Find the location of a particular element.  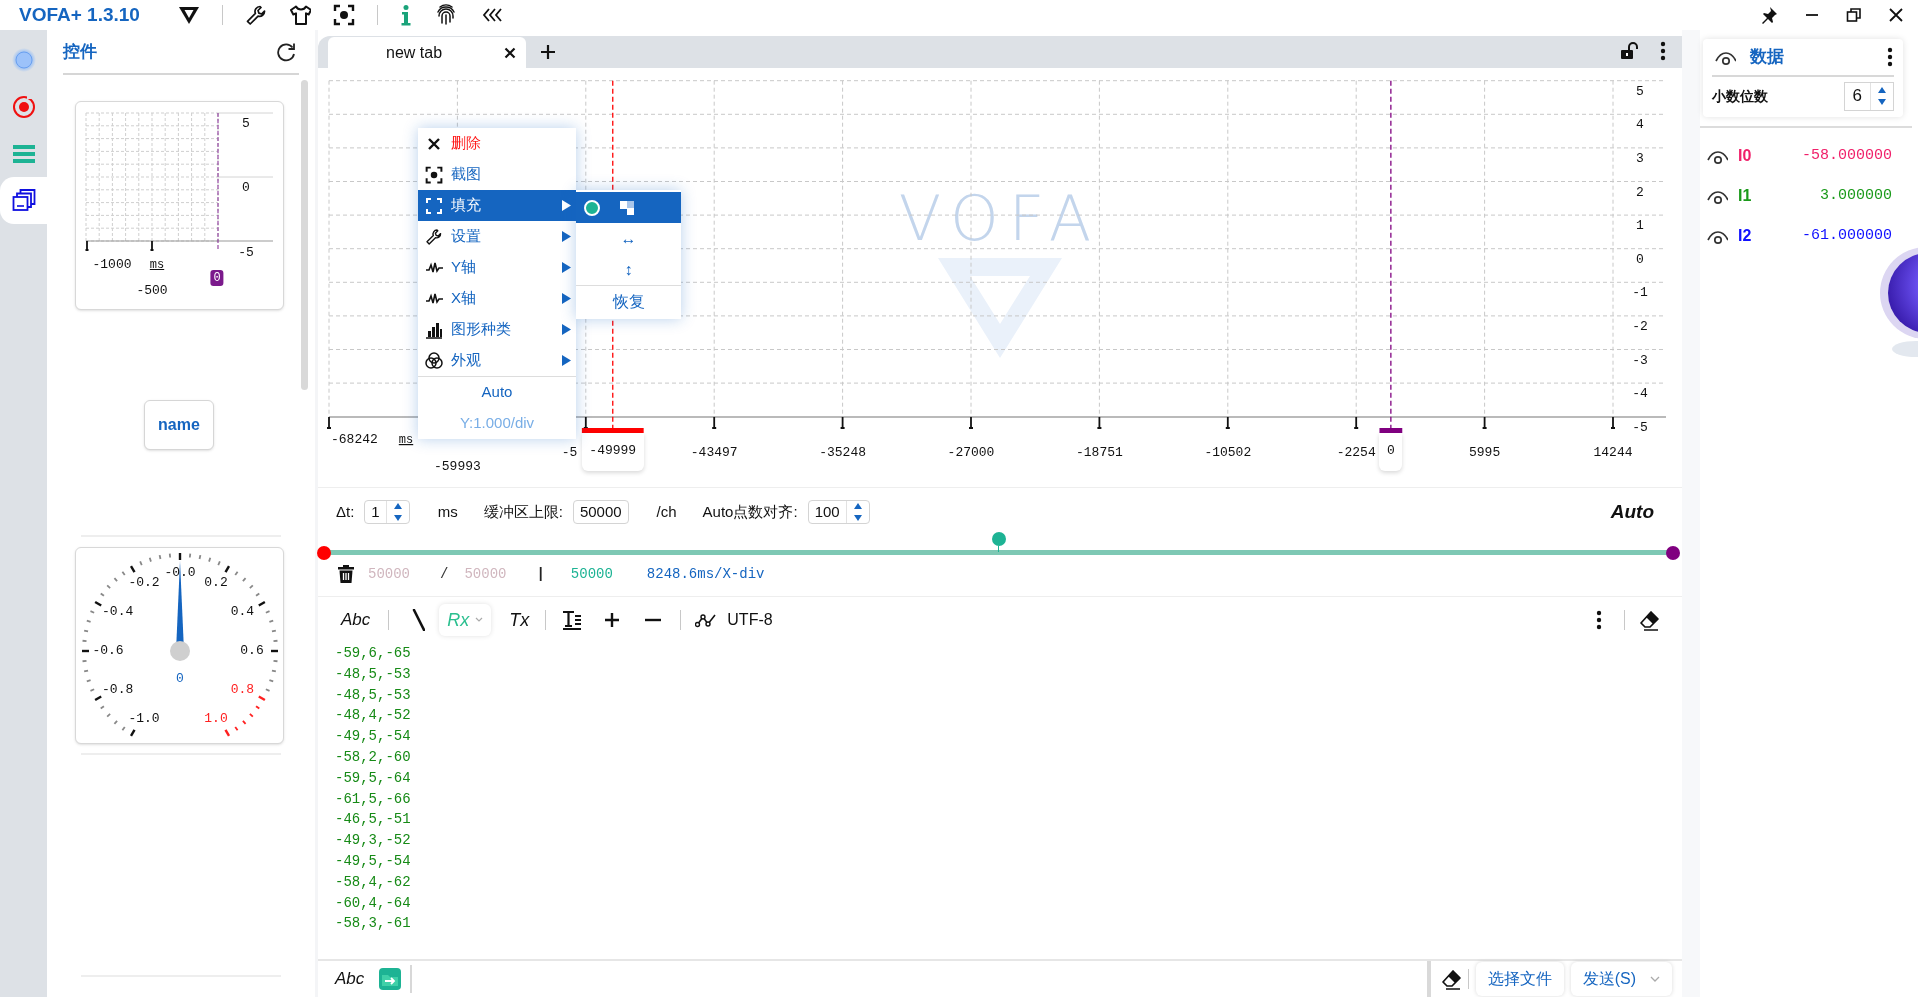

unlock-icon is located at coordinates (1629, 51).